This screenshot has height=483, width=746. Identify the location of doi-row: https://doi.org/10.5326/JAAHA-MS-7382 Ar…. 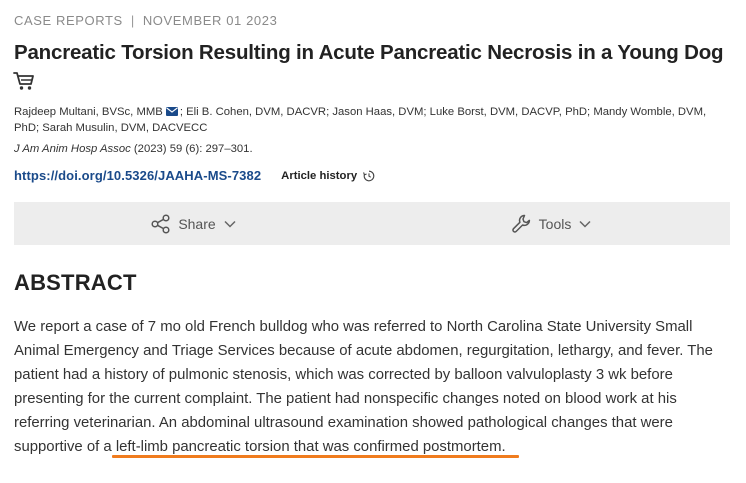
(194, 175).